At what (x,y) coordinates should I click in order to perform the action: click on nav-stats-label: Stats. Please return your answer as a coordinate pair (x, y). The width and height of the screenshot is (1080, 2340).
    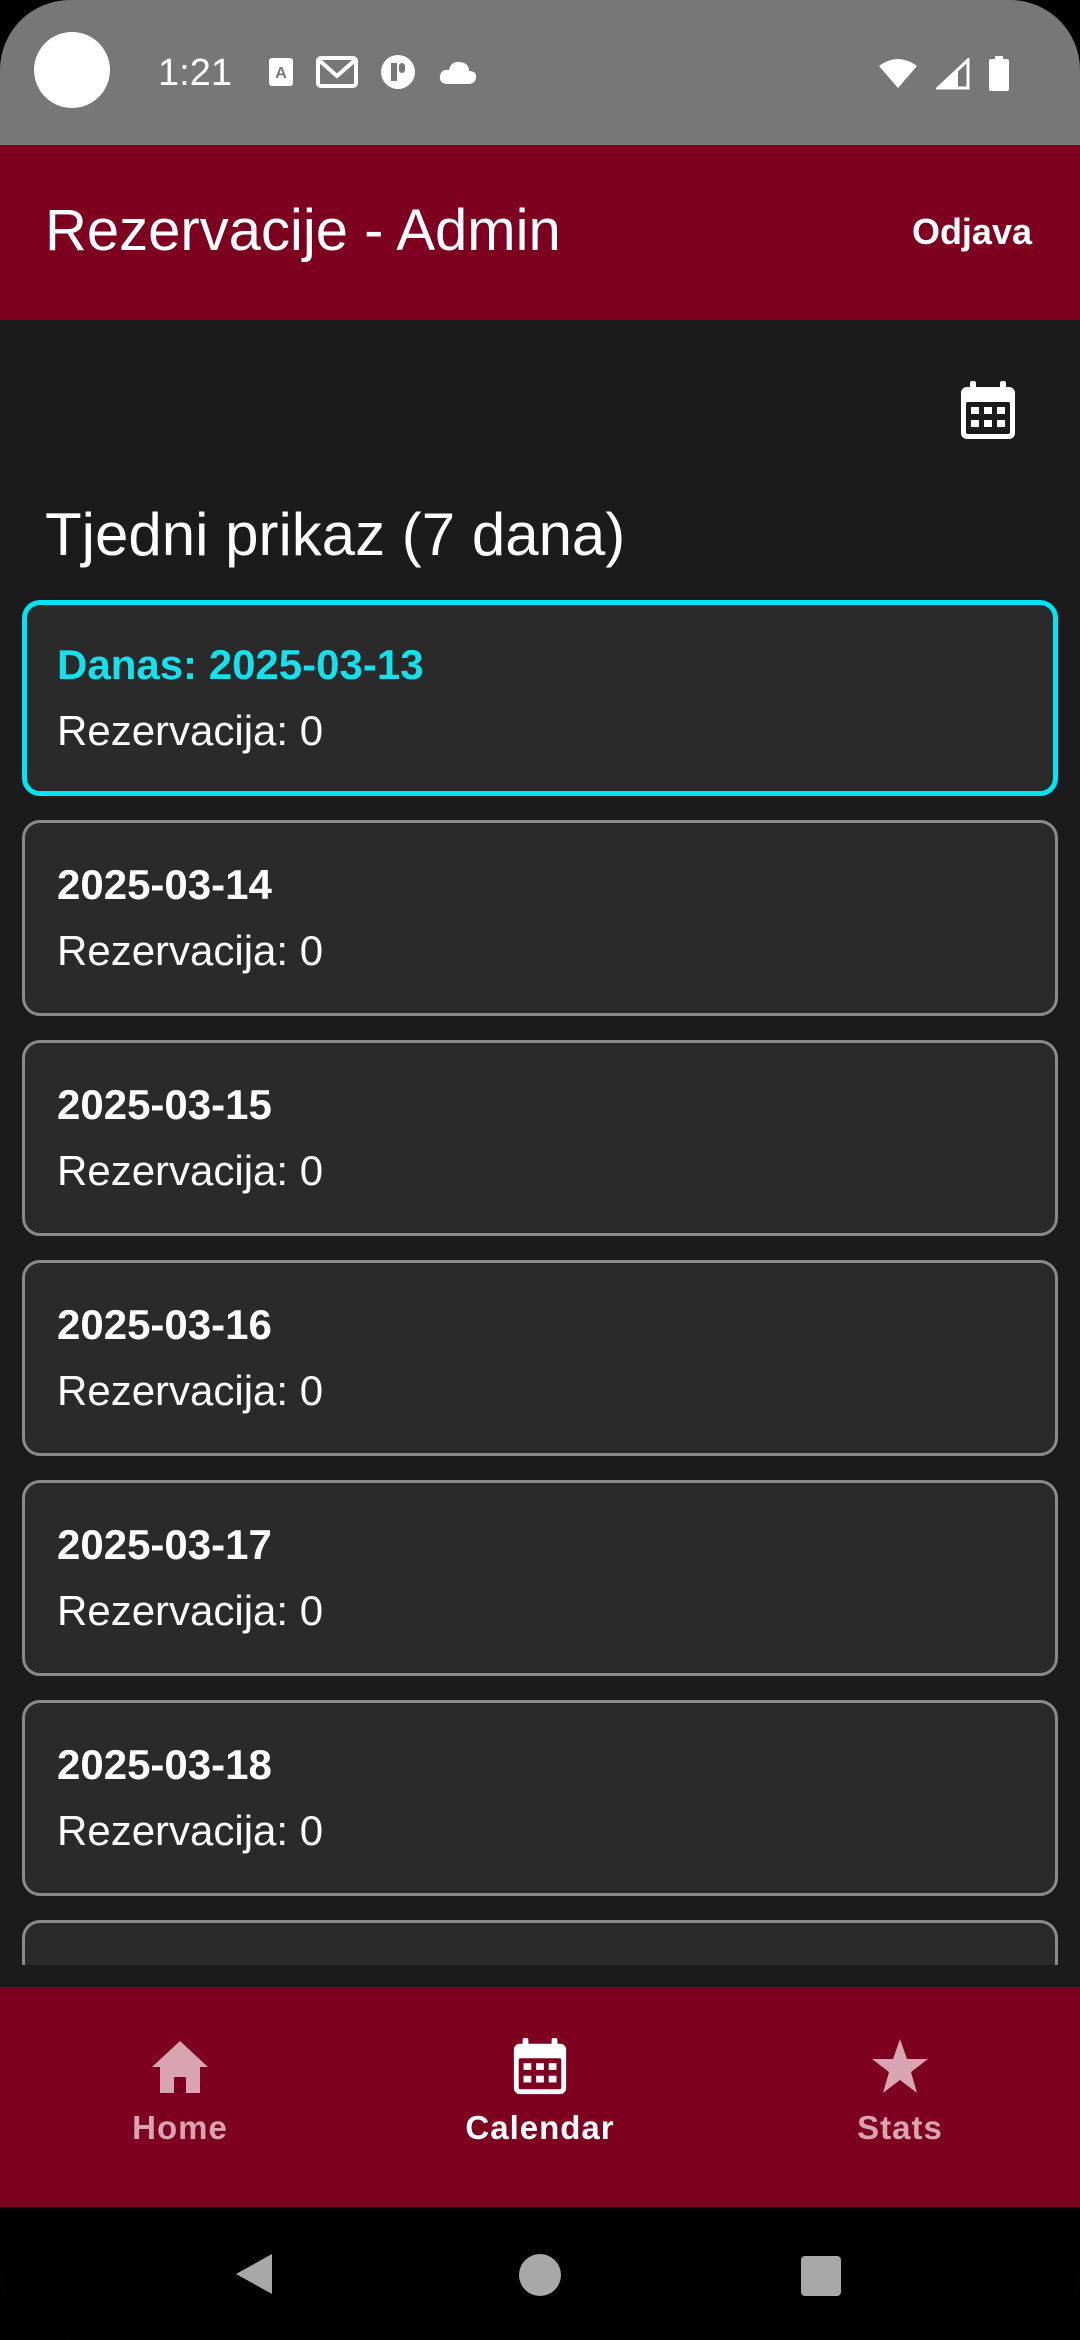
    Looking at the image, I should click on (900, 2127).